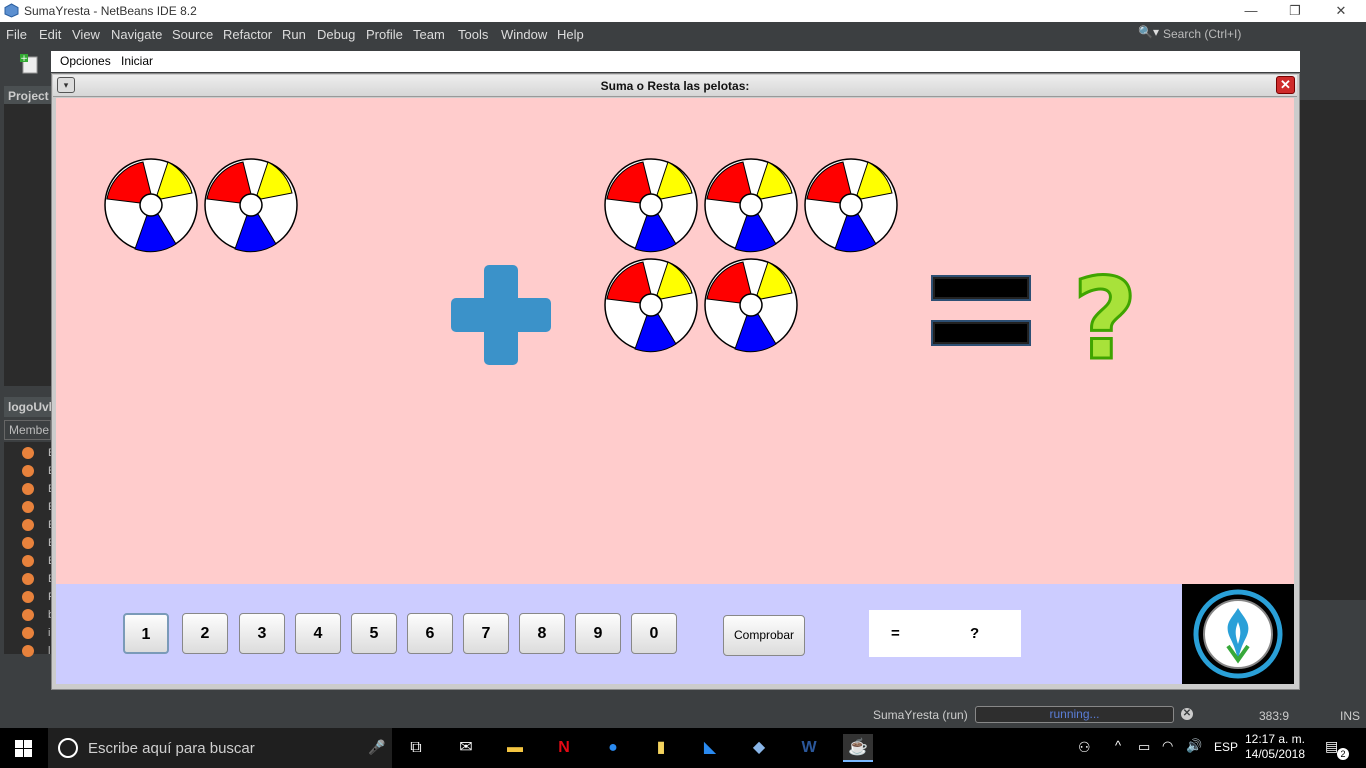  I want to click on ide-search-box: 🔍▾ Search (Ctrl+I), so click(1251, 34).